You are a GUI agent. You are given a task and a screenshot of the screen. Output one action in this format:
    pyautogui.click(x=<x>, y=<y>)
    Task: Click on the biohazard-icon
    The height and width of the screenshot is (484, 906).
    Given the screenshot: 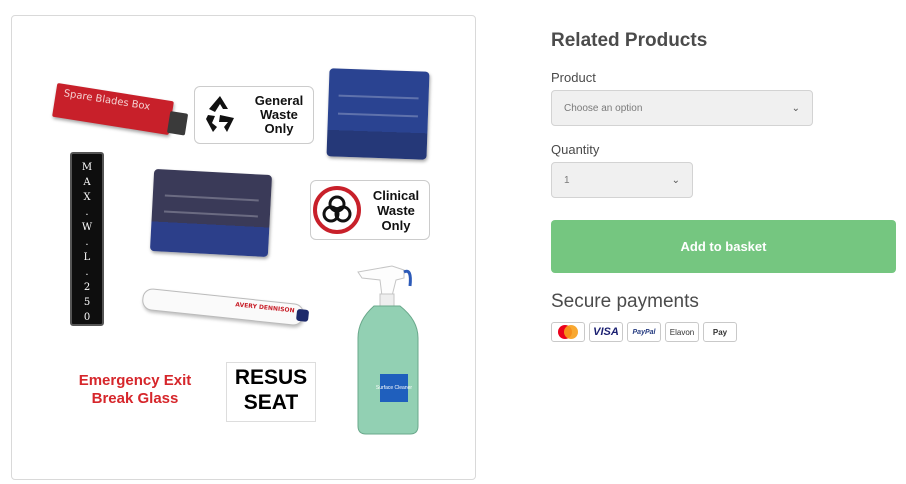 What is the action you would take?
    pyautogui.click(x=337, y=210)
    